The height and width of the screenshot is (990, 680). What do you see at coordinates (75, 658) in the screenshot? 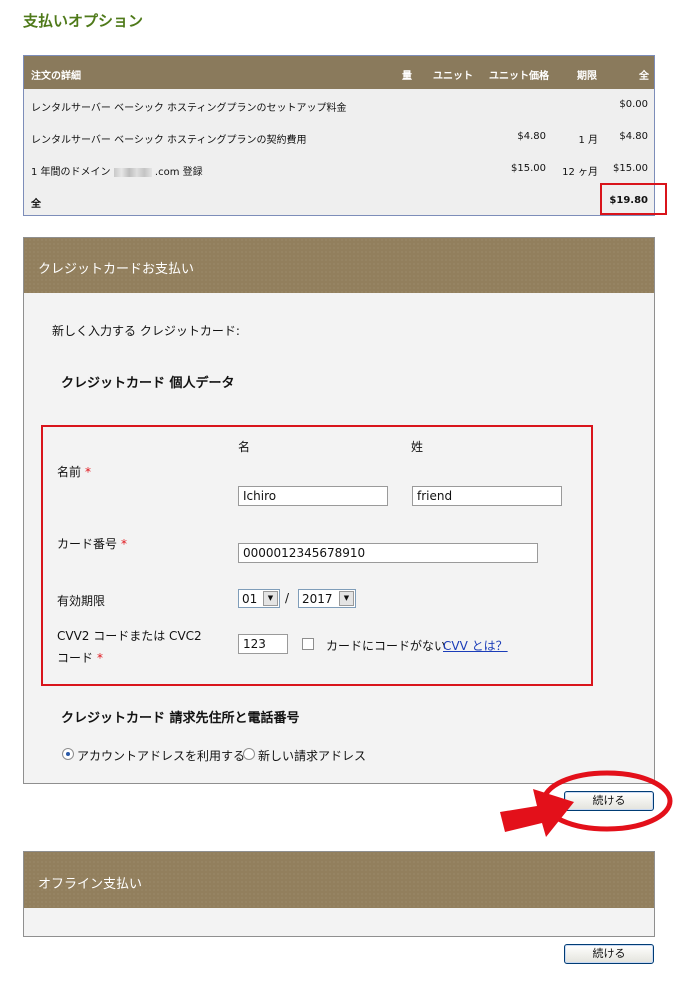
I see `cvv-label-line2-text: コード` at bounding box center [75, 658].